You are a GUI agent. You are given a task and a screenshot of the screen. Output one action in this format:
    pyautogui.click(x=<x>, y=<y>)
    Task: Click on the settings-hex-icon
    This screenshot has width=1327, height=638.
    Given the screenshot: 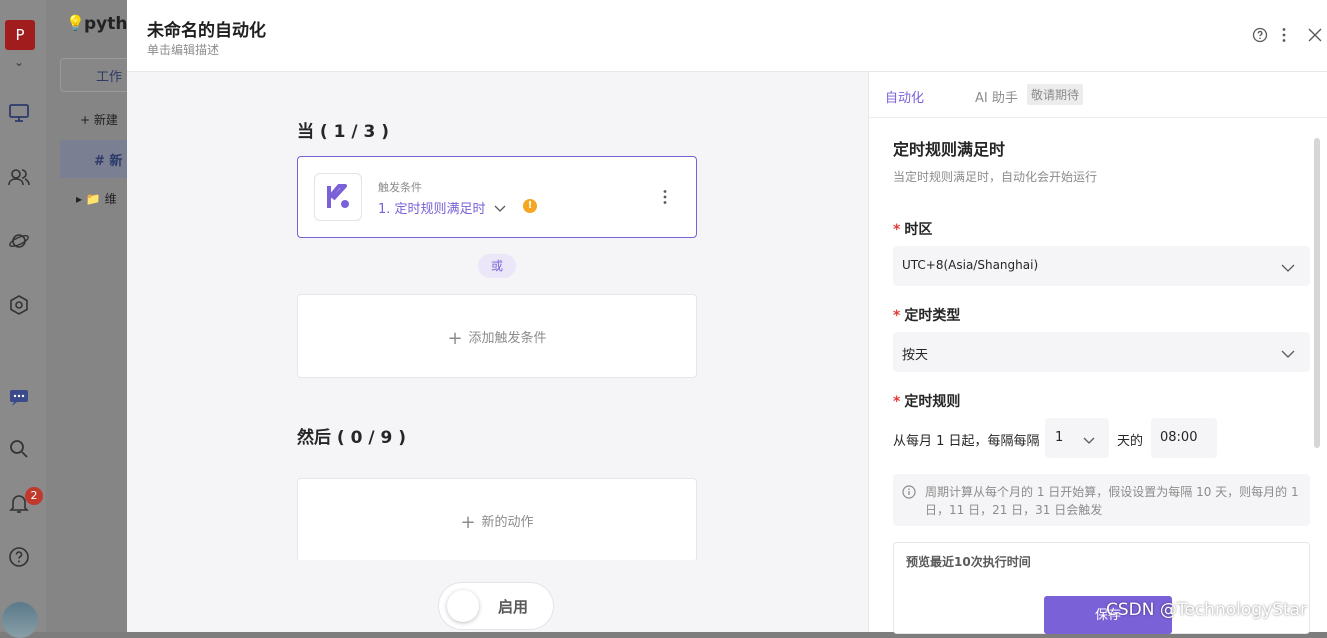 What is the action you would take?
    pyautogui.click(x=19, y=306)
    